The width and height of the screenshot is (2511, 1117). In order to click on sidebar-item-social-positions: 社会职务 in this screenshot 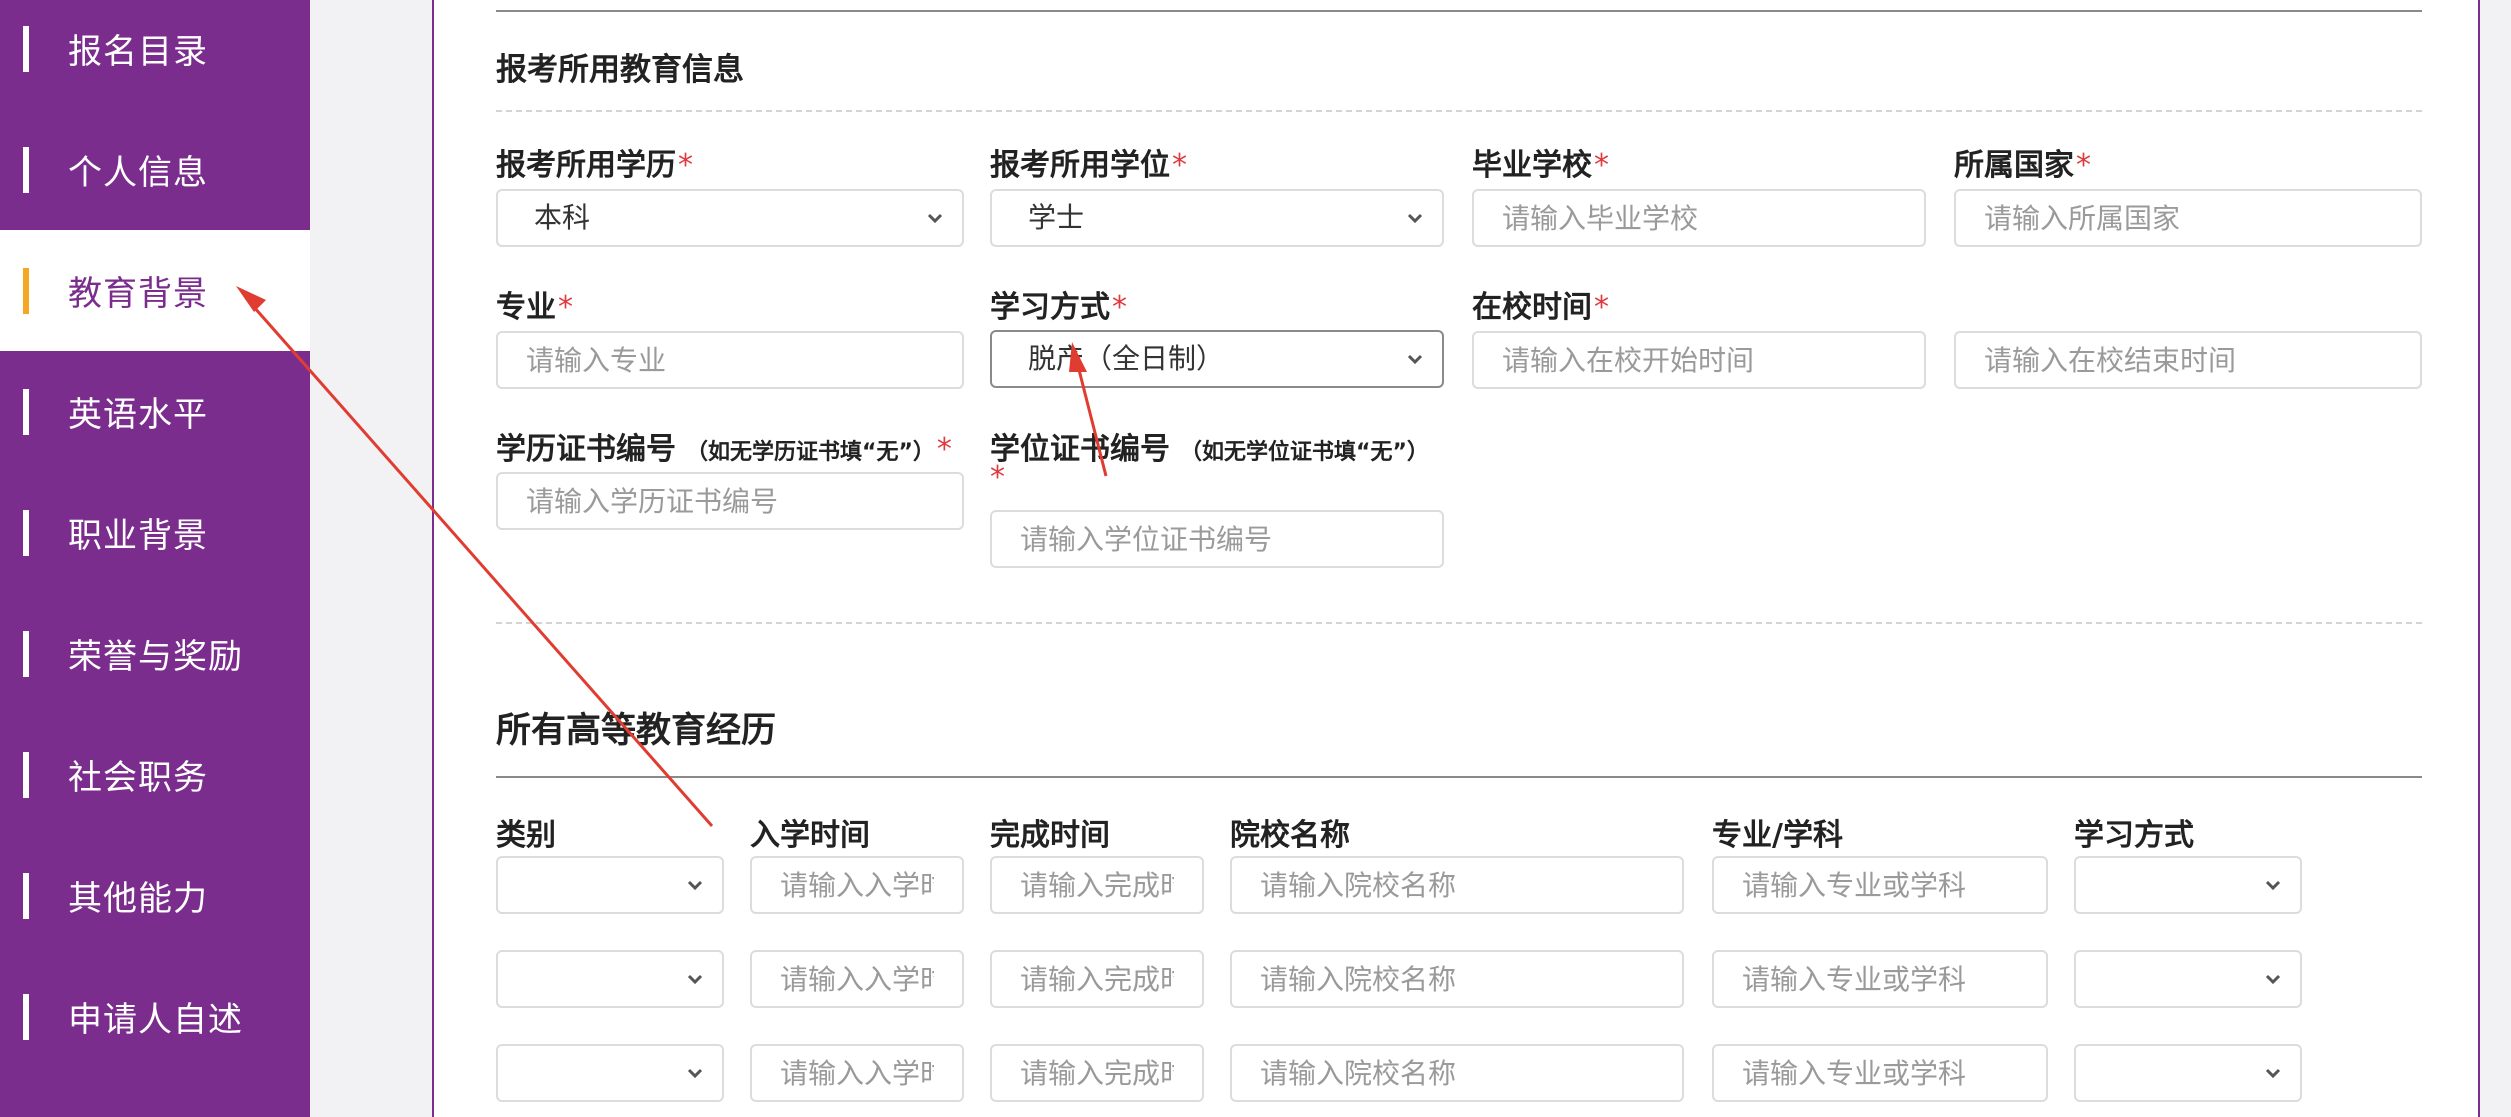, I will do `click(155, 774)`.